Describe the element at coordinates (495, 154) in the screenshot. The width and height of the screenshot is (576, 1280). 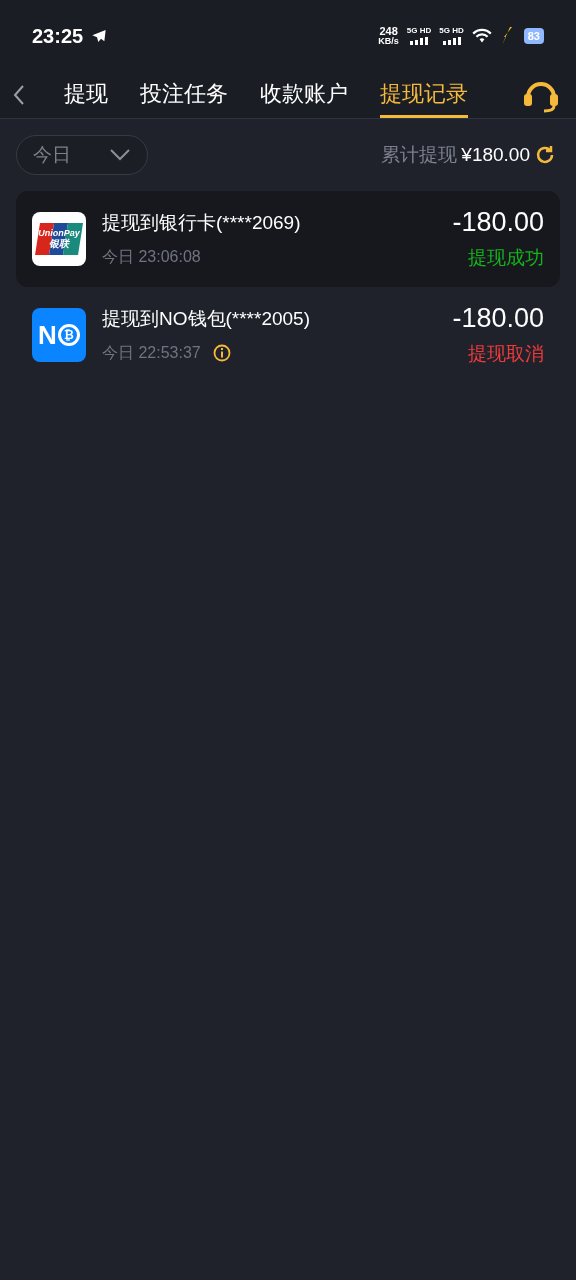
I see `summary-amount: ¥180.00` at that location.